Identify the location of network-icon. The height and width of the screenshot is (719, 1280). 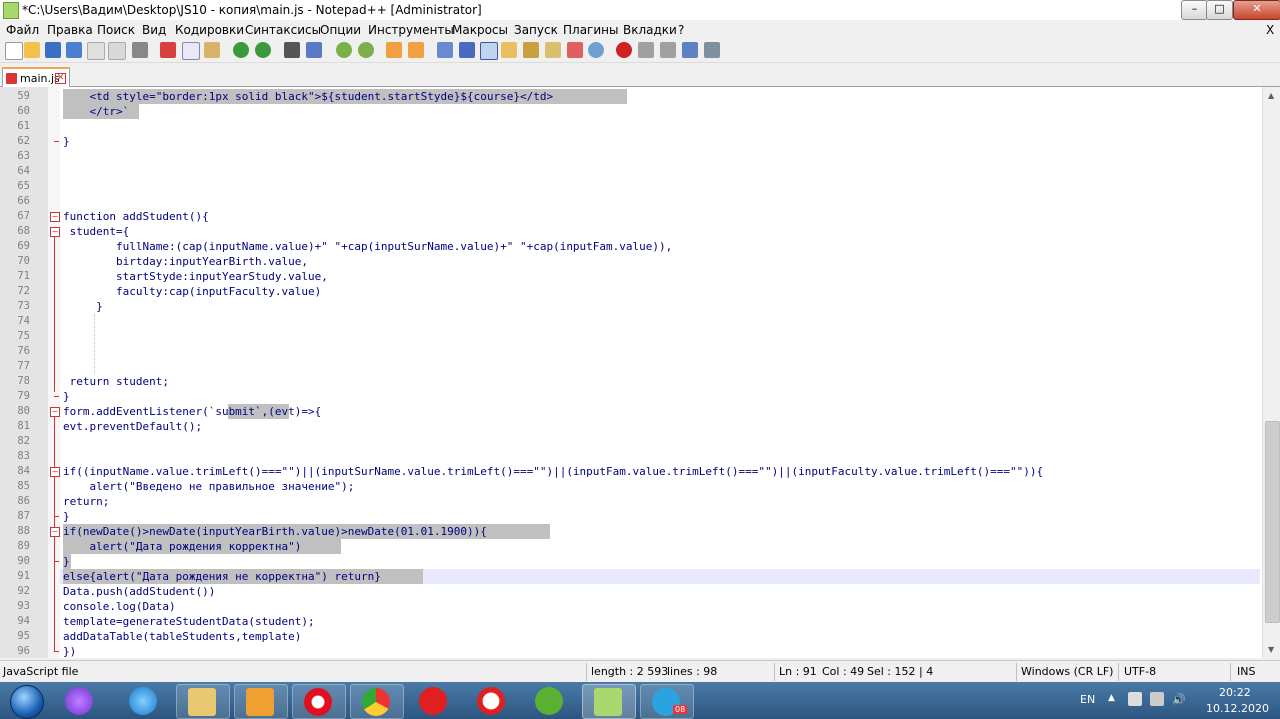
(1157, 699).